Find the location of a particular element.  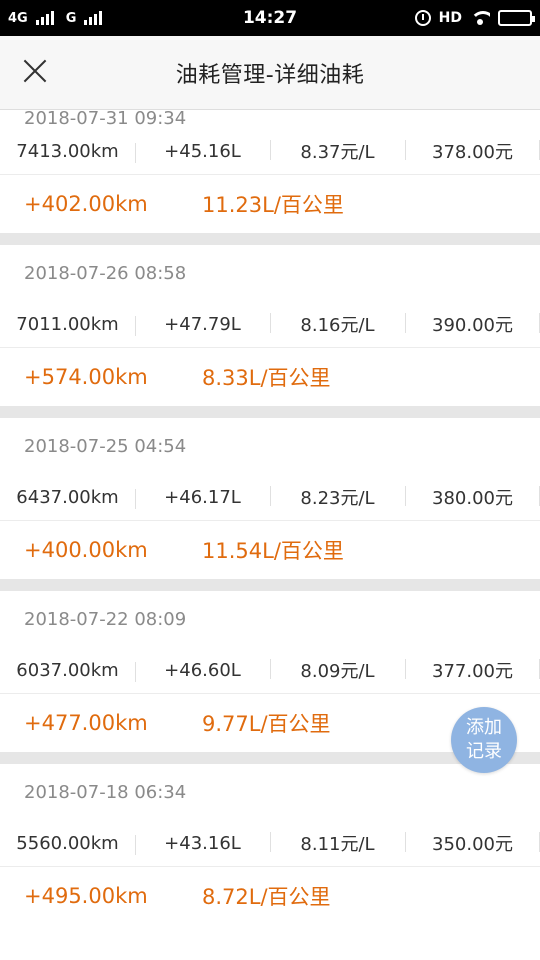

record-total-cost: 390.00元 is located at coordinates (472, 324).